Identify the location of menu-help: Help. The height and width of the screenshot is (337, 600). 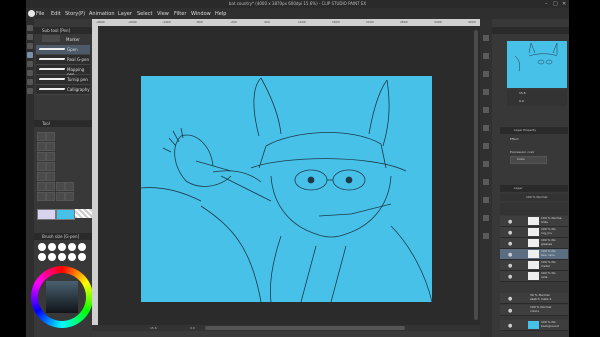
(220, 14).